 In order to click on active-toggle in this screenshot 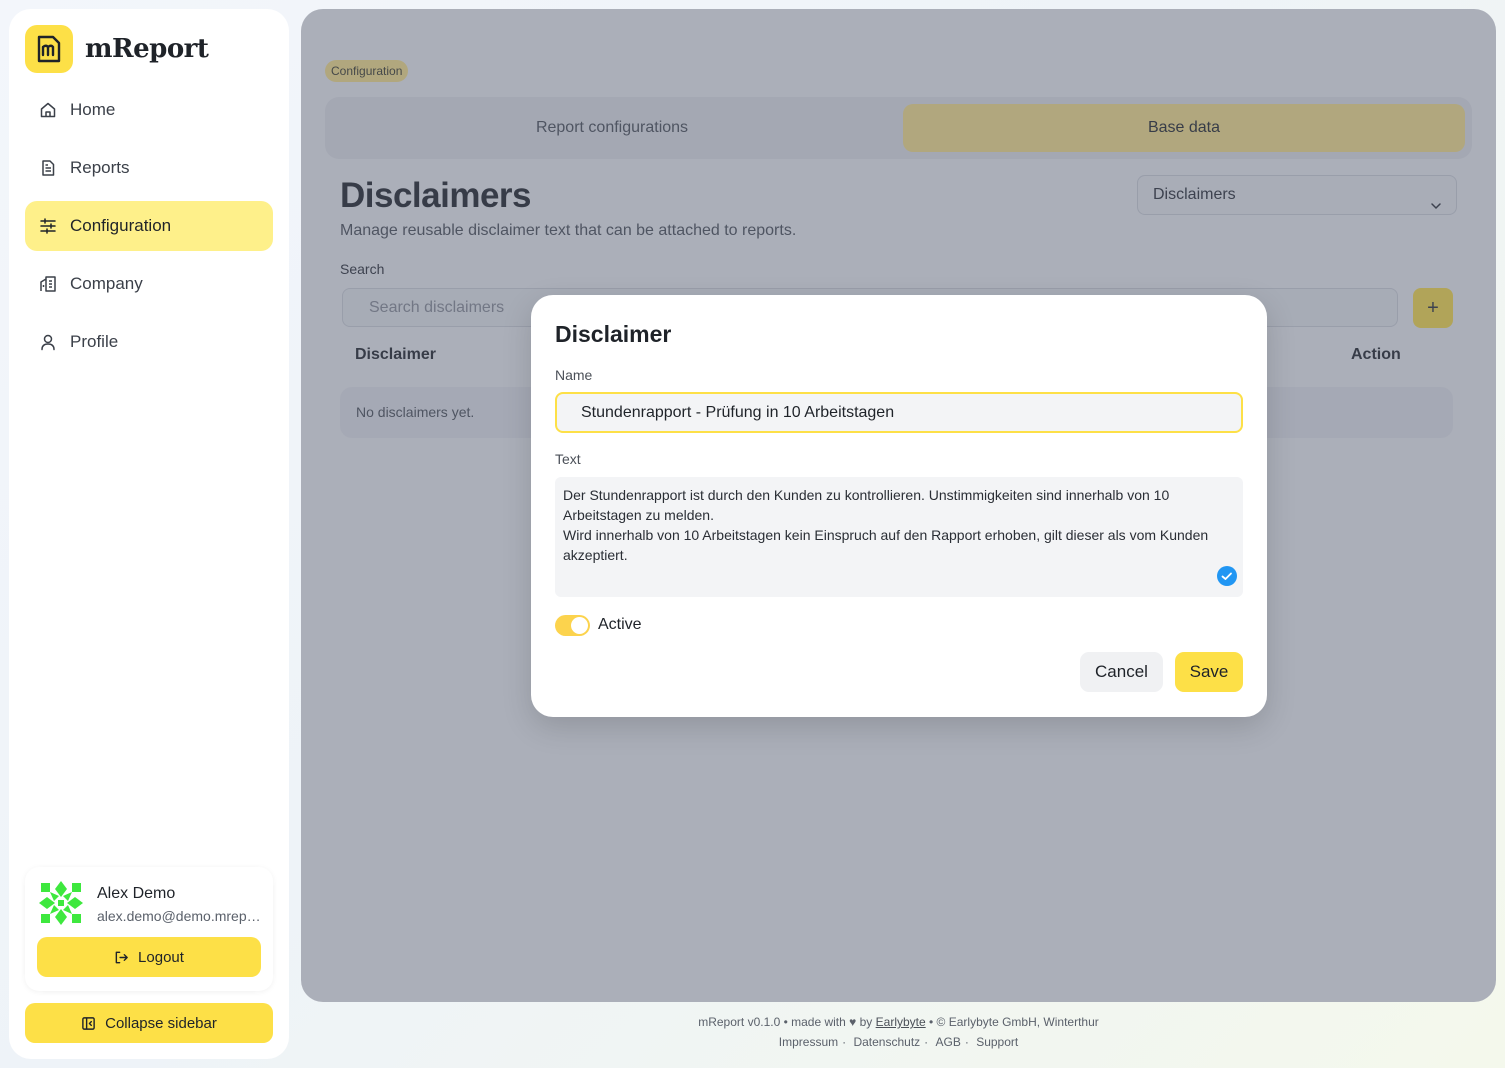, I will do `click(572, 625)`.